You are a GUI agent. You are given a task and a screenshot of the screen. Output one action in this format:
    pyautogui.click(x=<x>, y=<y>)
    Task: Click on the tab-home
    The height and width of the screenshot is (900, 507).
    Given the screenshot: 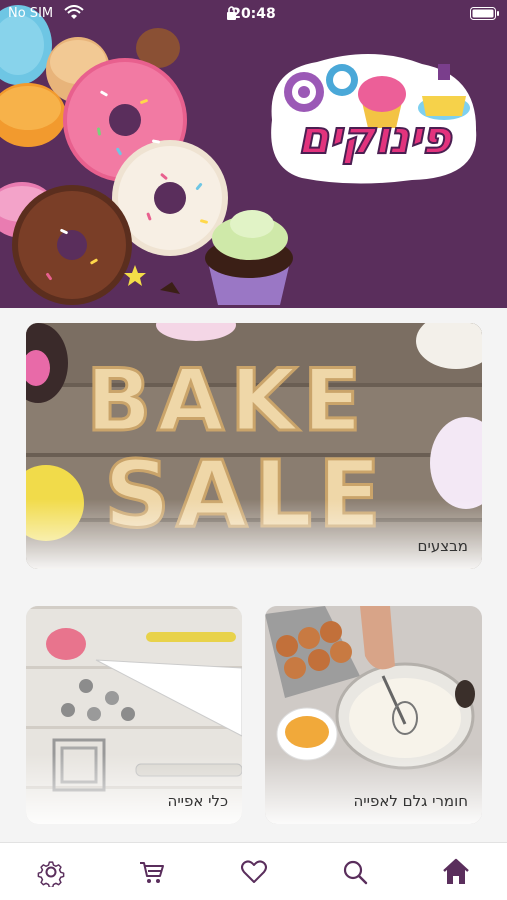 What is the action you would take?
    pyautogui.click(x=456, y=872)
    